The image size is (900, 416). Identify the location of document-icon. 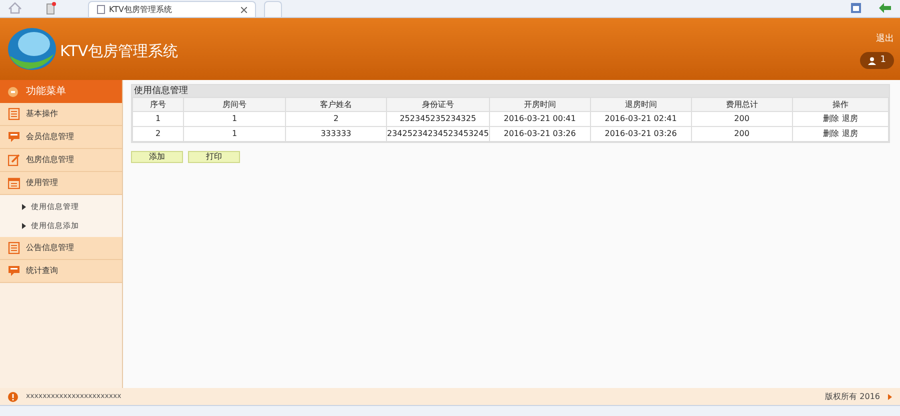
(51, 8).